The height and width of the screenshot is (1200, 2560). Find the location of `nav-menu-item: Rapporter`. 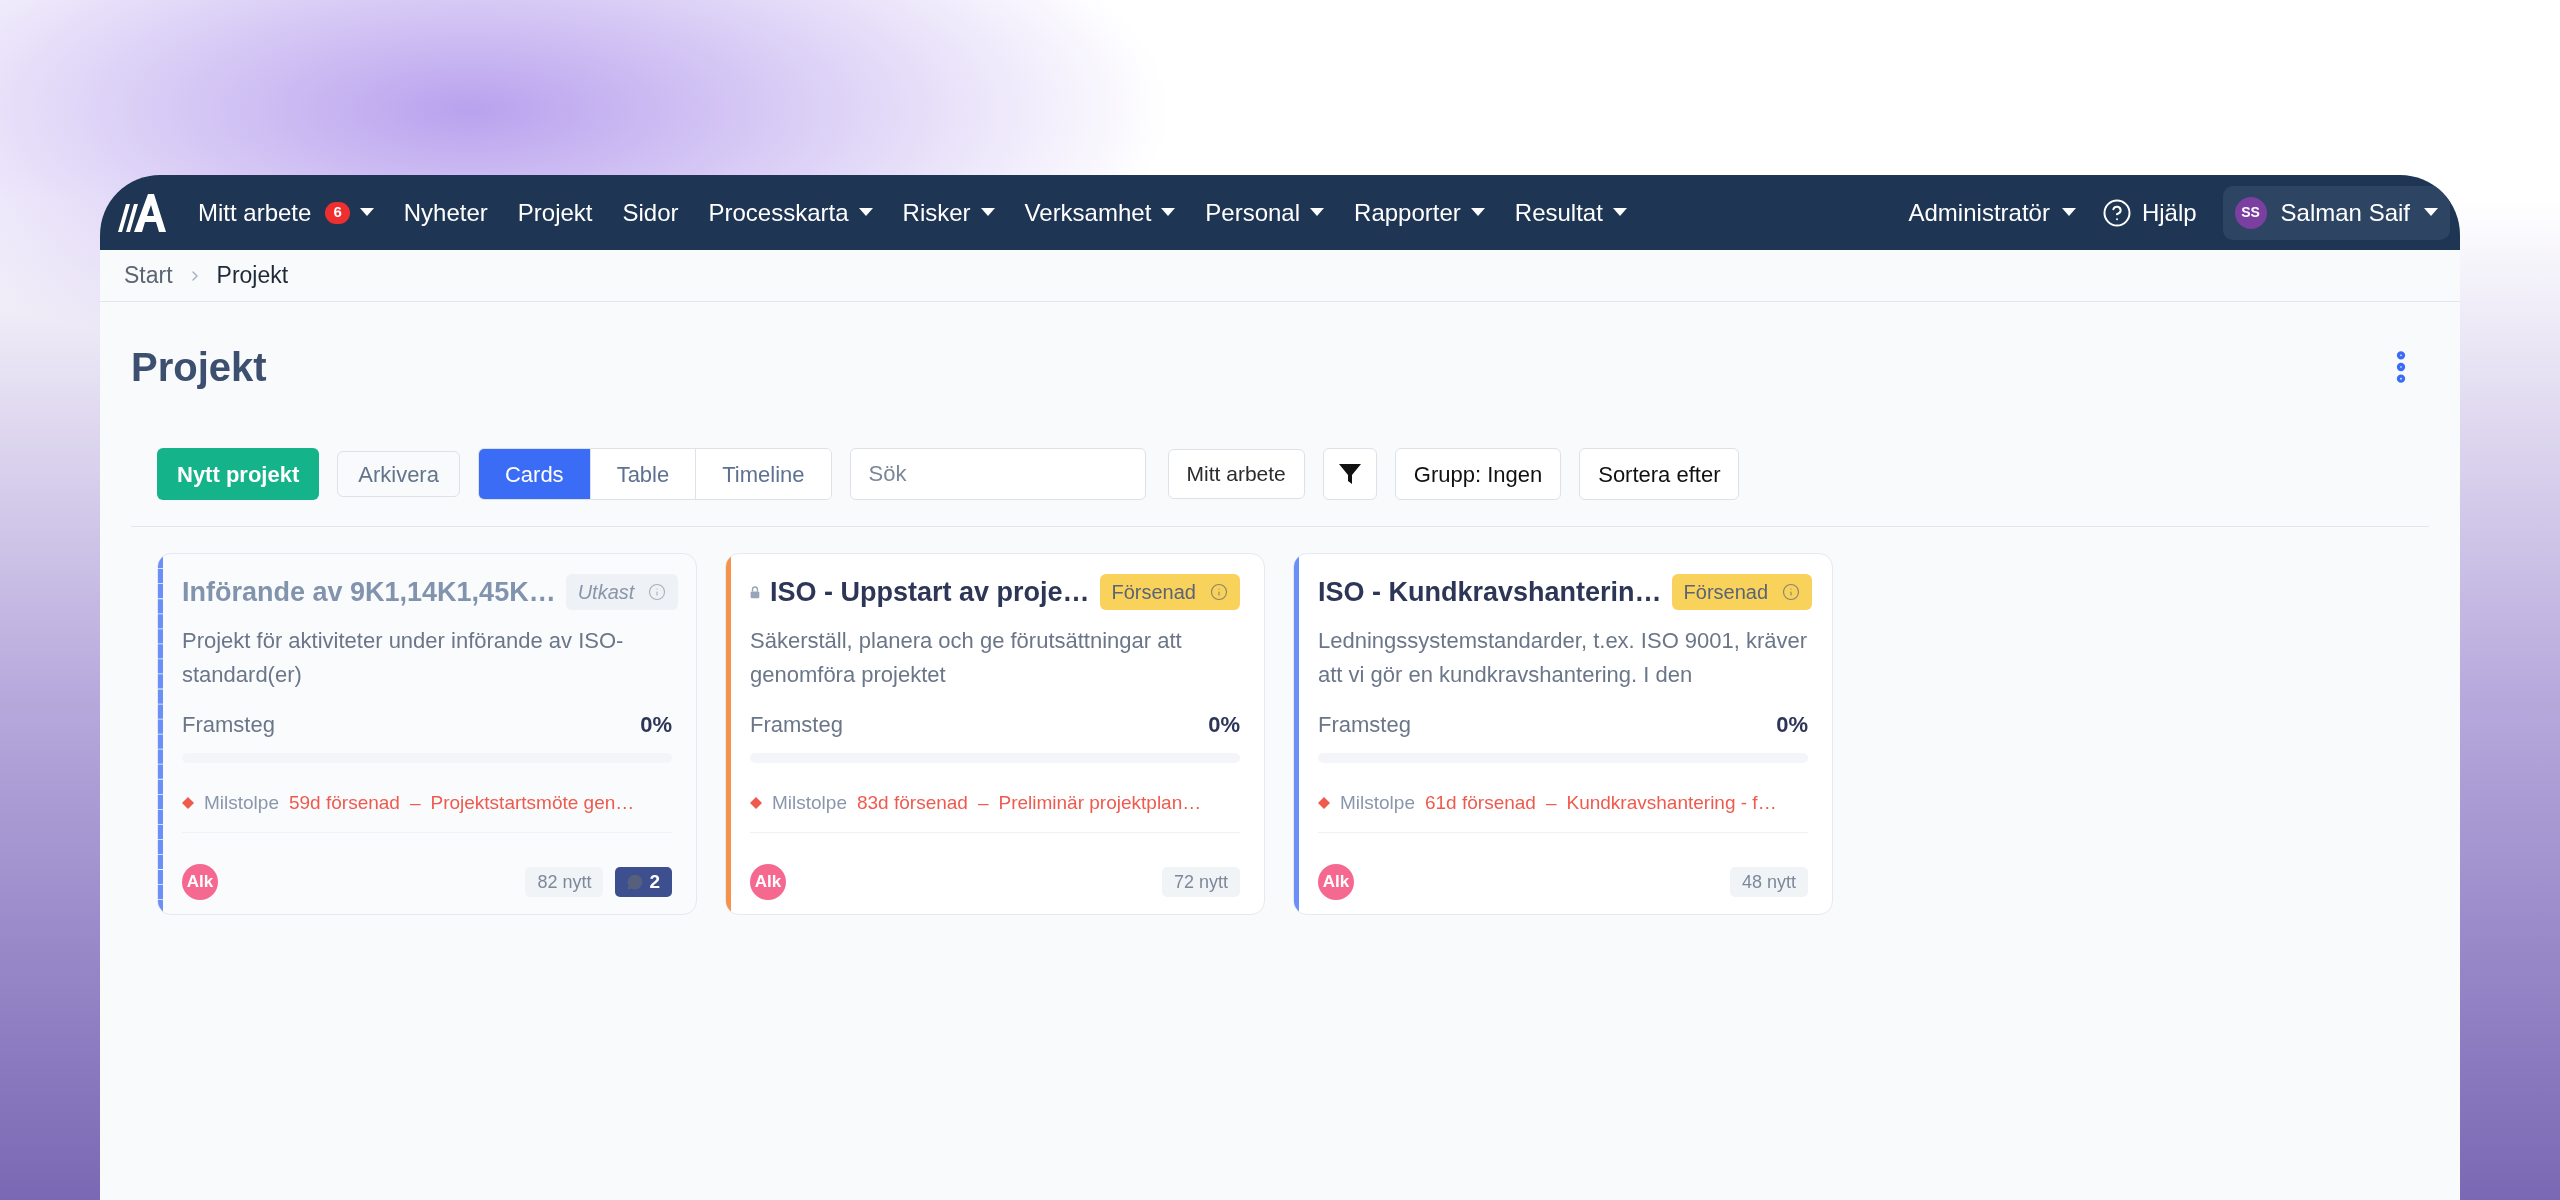

nav-menu-item: Rapporter is located at coordinates (1419, 212).